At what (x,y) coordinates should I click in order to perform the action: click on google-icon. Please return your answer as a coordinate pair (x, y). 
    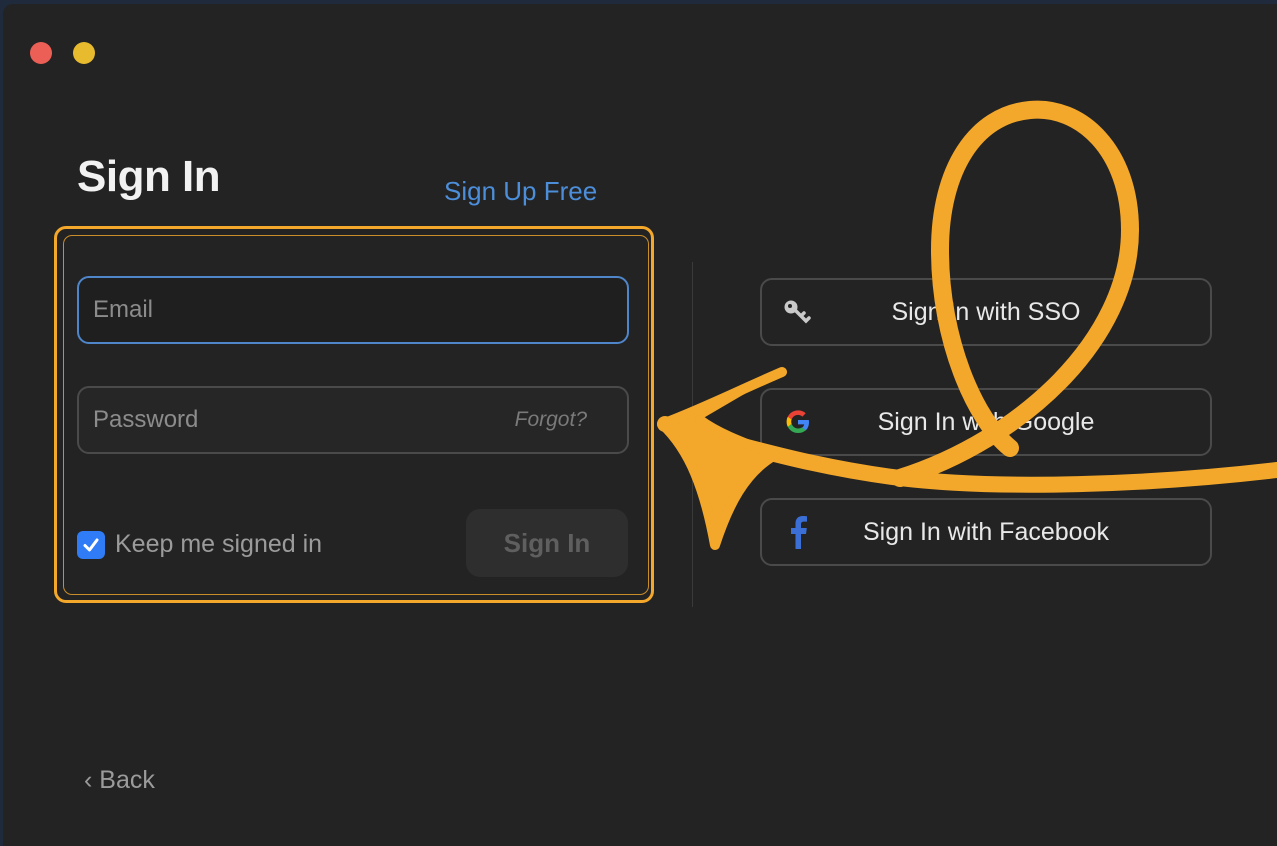
    Looking at the image, I should click on (798, 422).